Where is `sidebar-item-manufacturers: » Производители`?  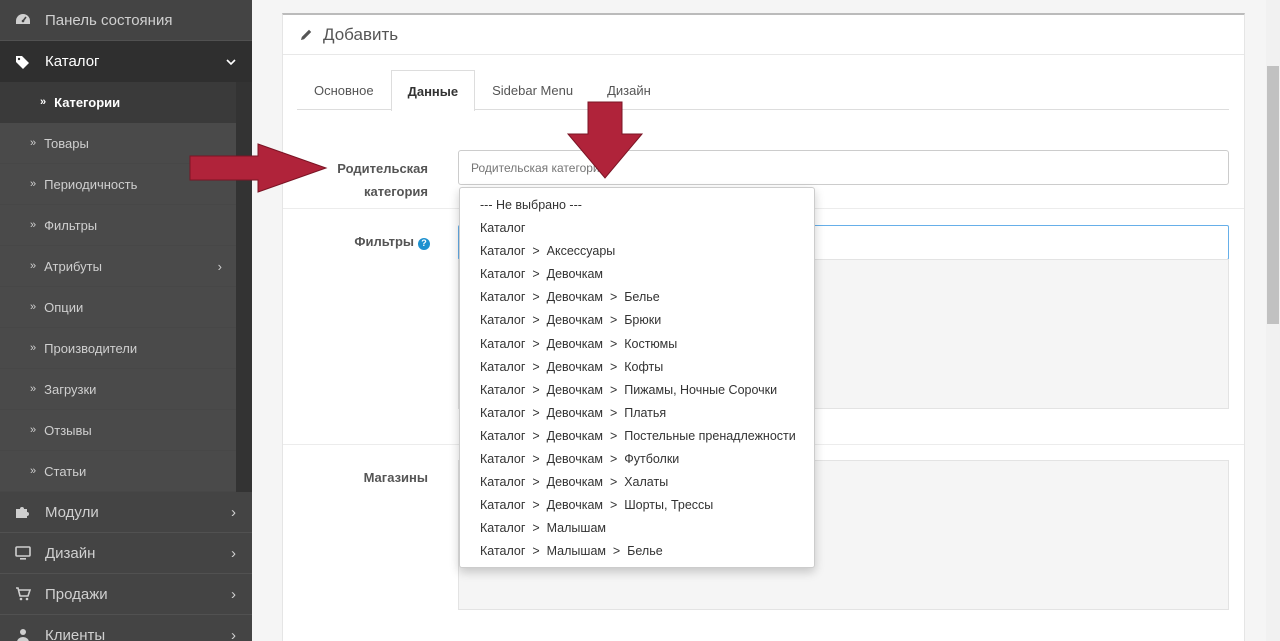
sidebar-item-manufacturers: » Производители is located at coordinates (118, 348).